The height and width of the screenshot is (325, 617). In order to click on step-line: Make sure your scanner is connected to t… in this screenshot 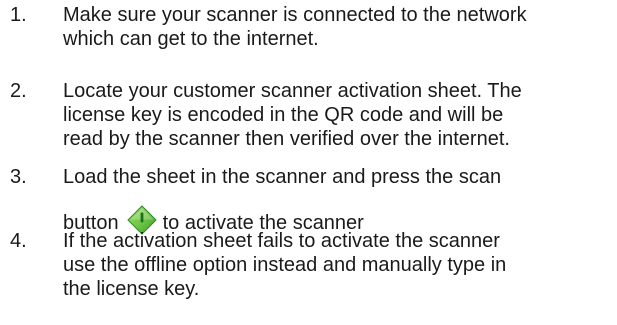, I will do `click(295, 15)`.